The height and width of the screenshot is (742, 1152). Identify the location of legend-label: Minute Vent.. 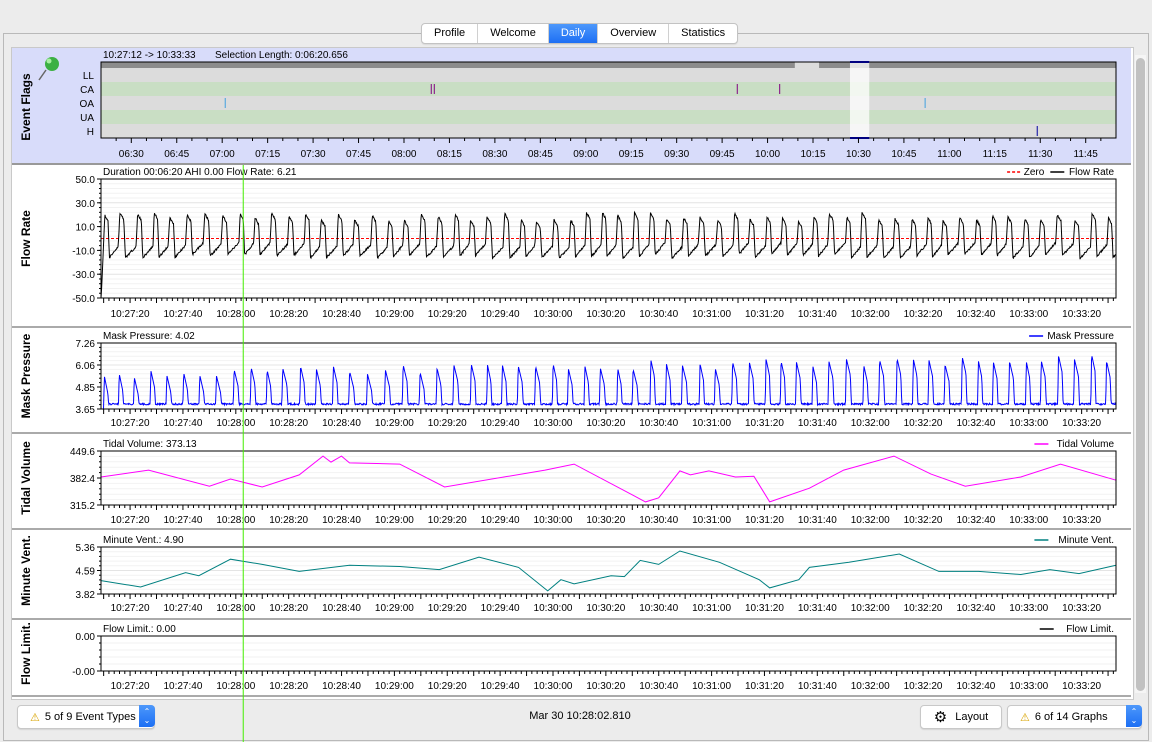
(1086, 540).